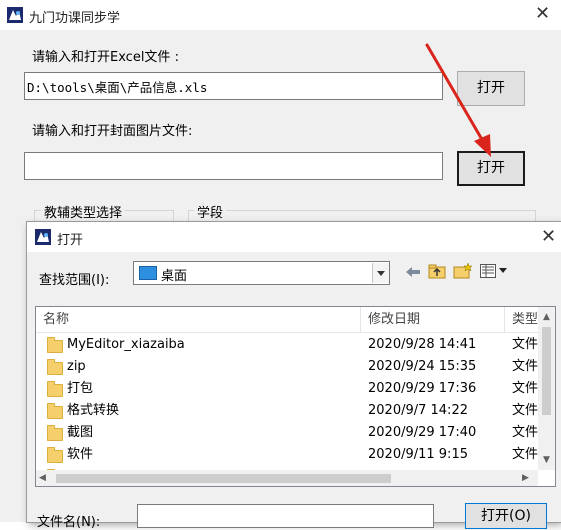  What do you see at coordinates (80, 432) in the screenshot?
I see `file-name: 截图` at bounding box center [80, 432].